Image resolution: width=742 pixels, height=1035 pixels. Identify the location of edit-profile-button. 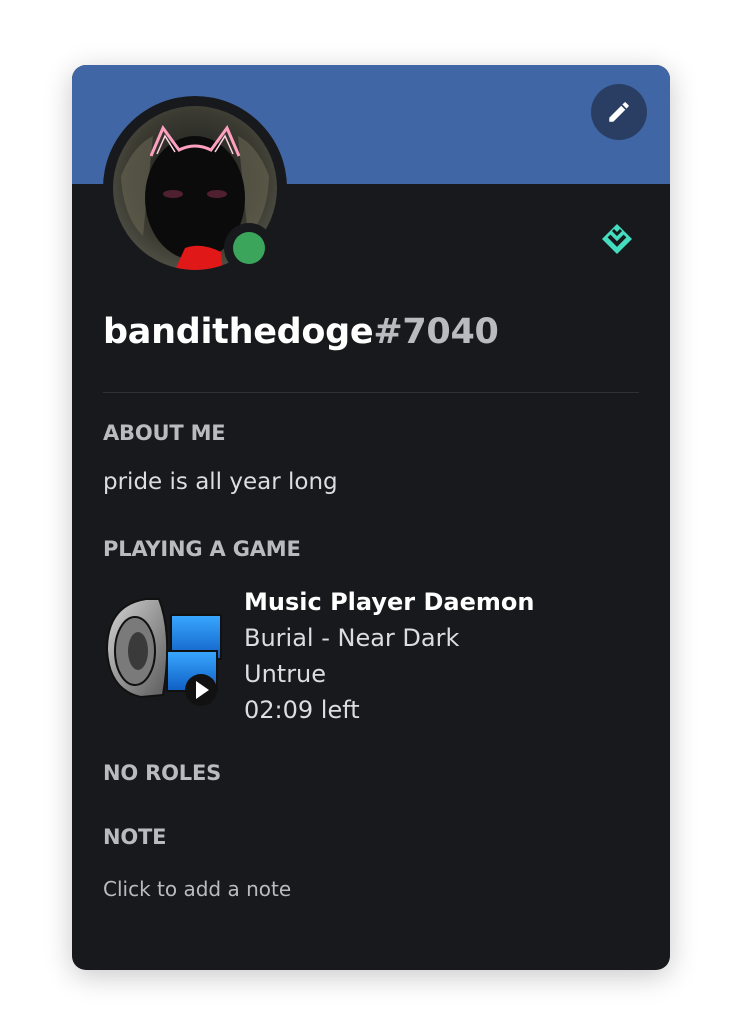
(619, 112).